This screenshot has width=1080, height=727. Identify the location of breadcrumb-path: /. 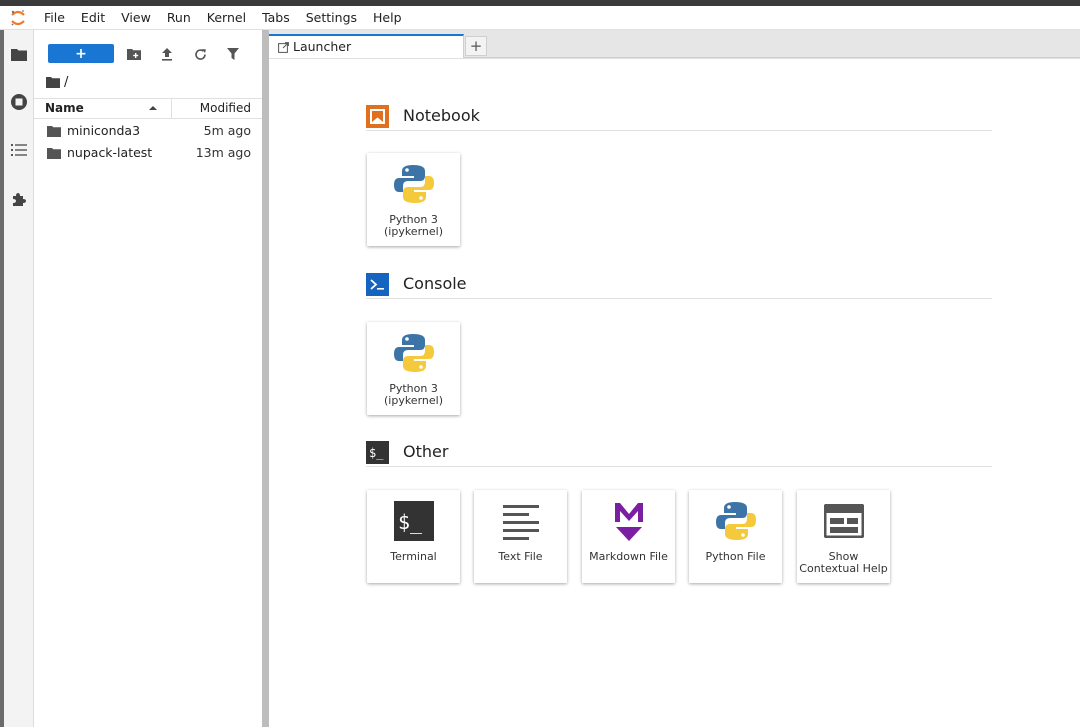
(66, 82).